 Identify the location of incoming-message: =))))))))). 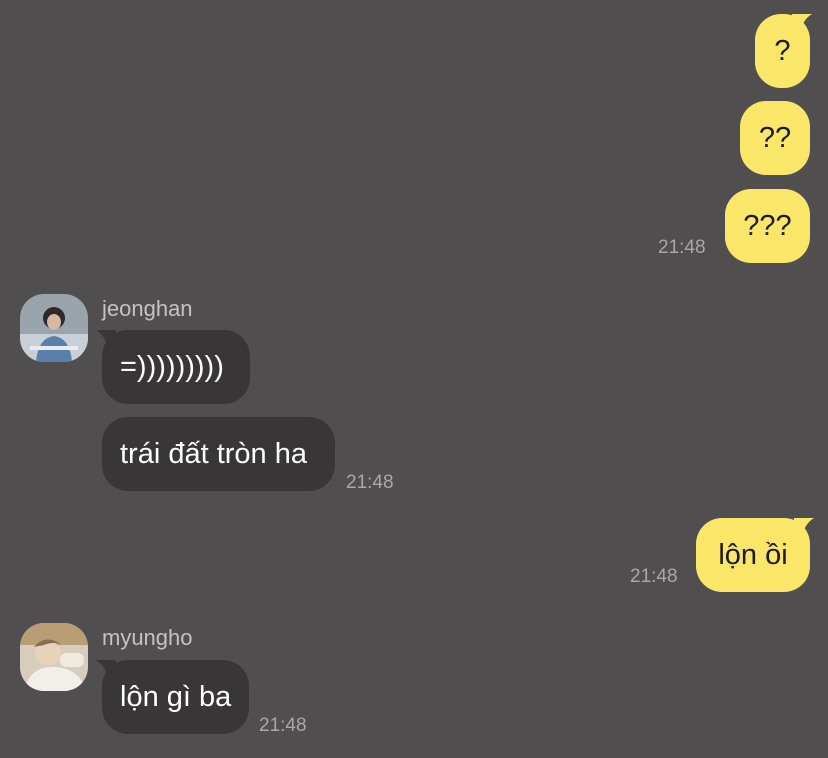
(176, 367).